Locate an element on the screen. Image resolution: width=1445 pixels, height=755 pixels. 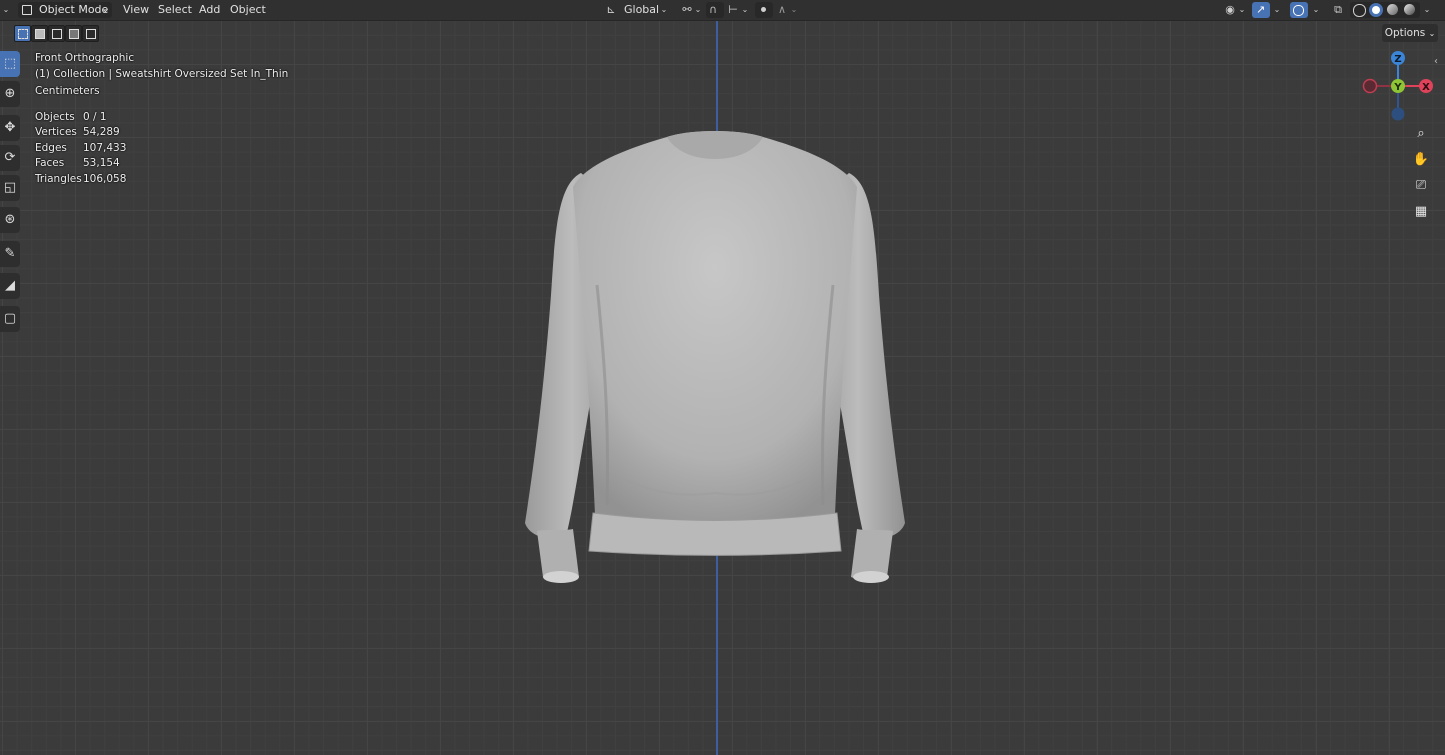
pivot-chevron-icon: ⌄ is located at coordinates (698, 10).